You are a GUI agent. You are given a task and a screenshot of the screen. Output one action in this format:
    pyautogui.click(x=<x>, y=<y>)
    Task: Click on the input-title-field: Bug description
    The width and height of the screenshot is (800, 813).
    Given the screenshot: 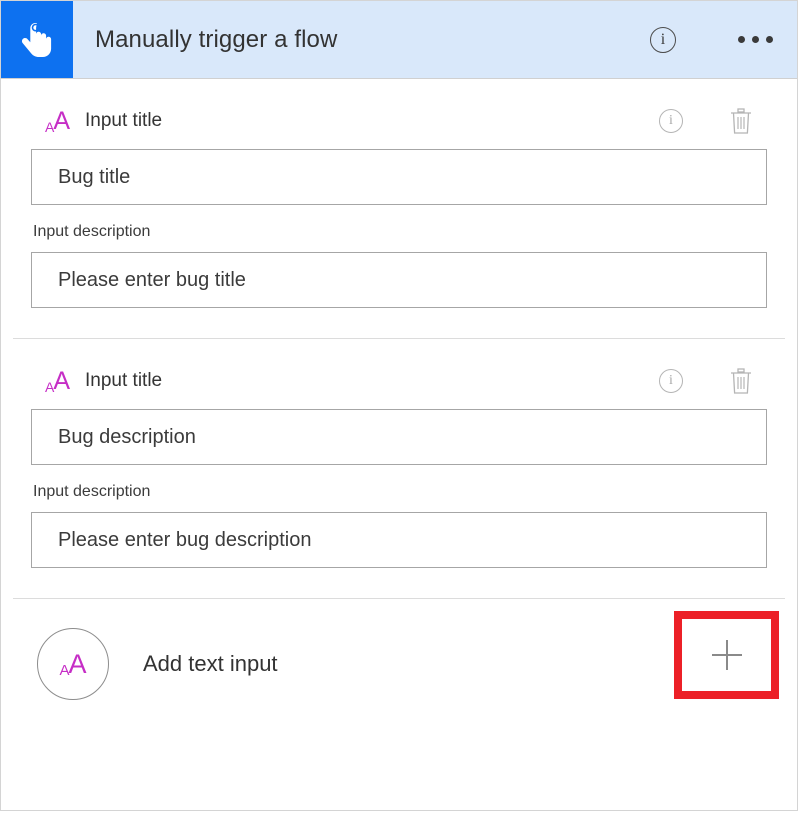 What is the action you would take?
    pyautogui.click(x=399, y=437)
    